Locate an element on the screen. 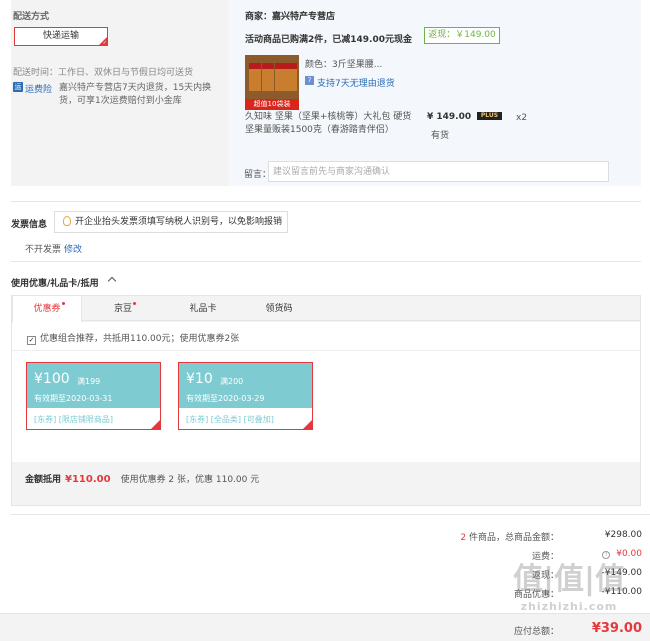  coupon-card-header: ¥10 满200 有效期至2020-03-29 is located at coordinates (245, 385).